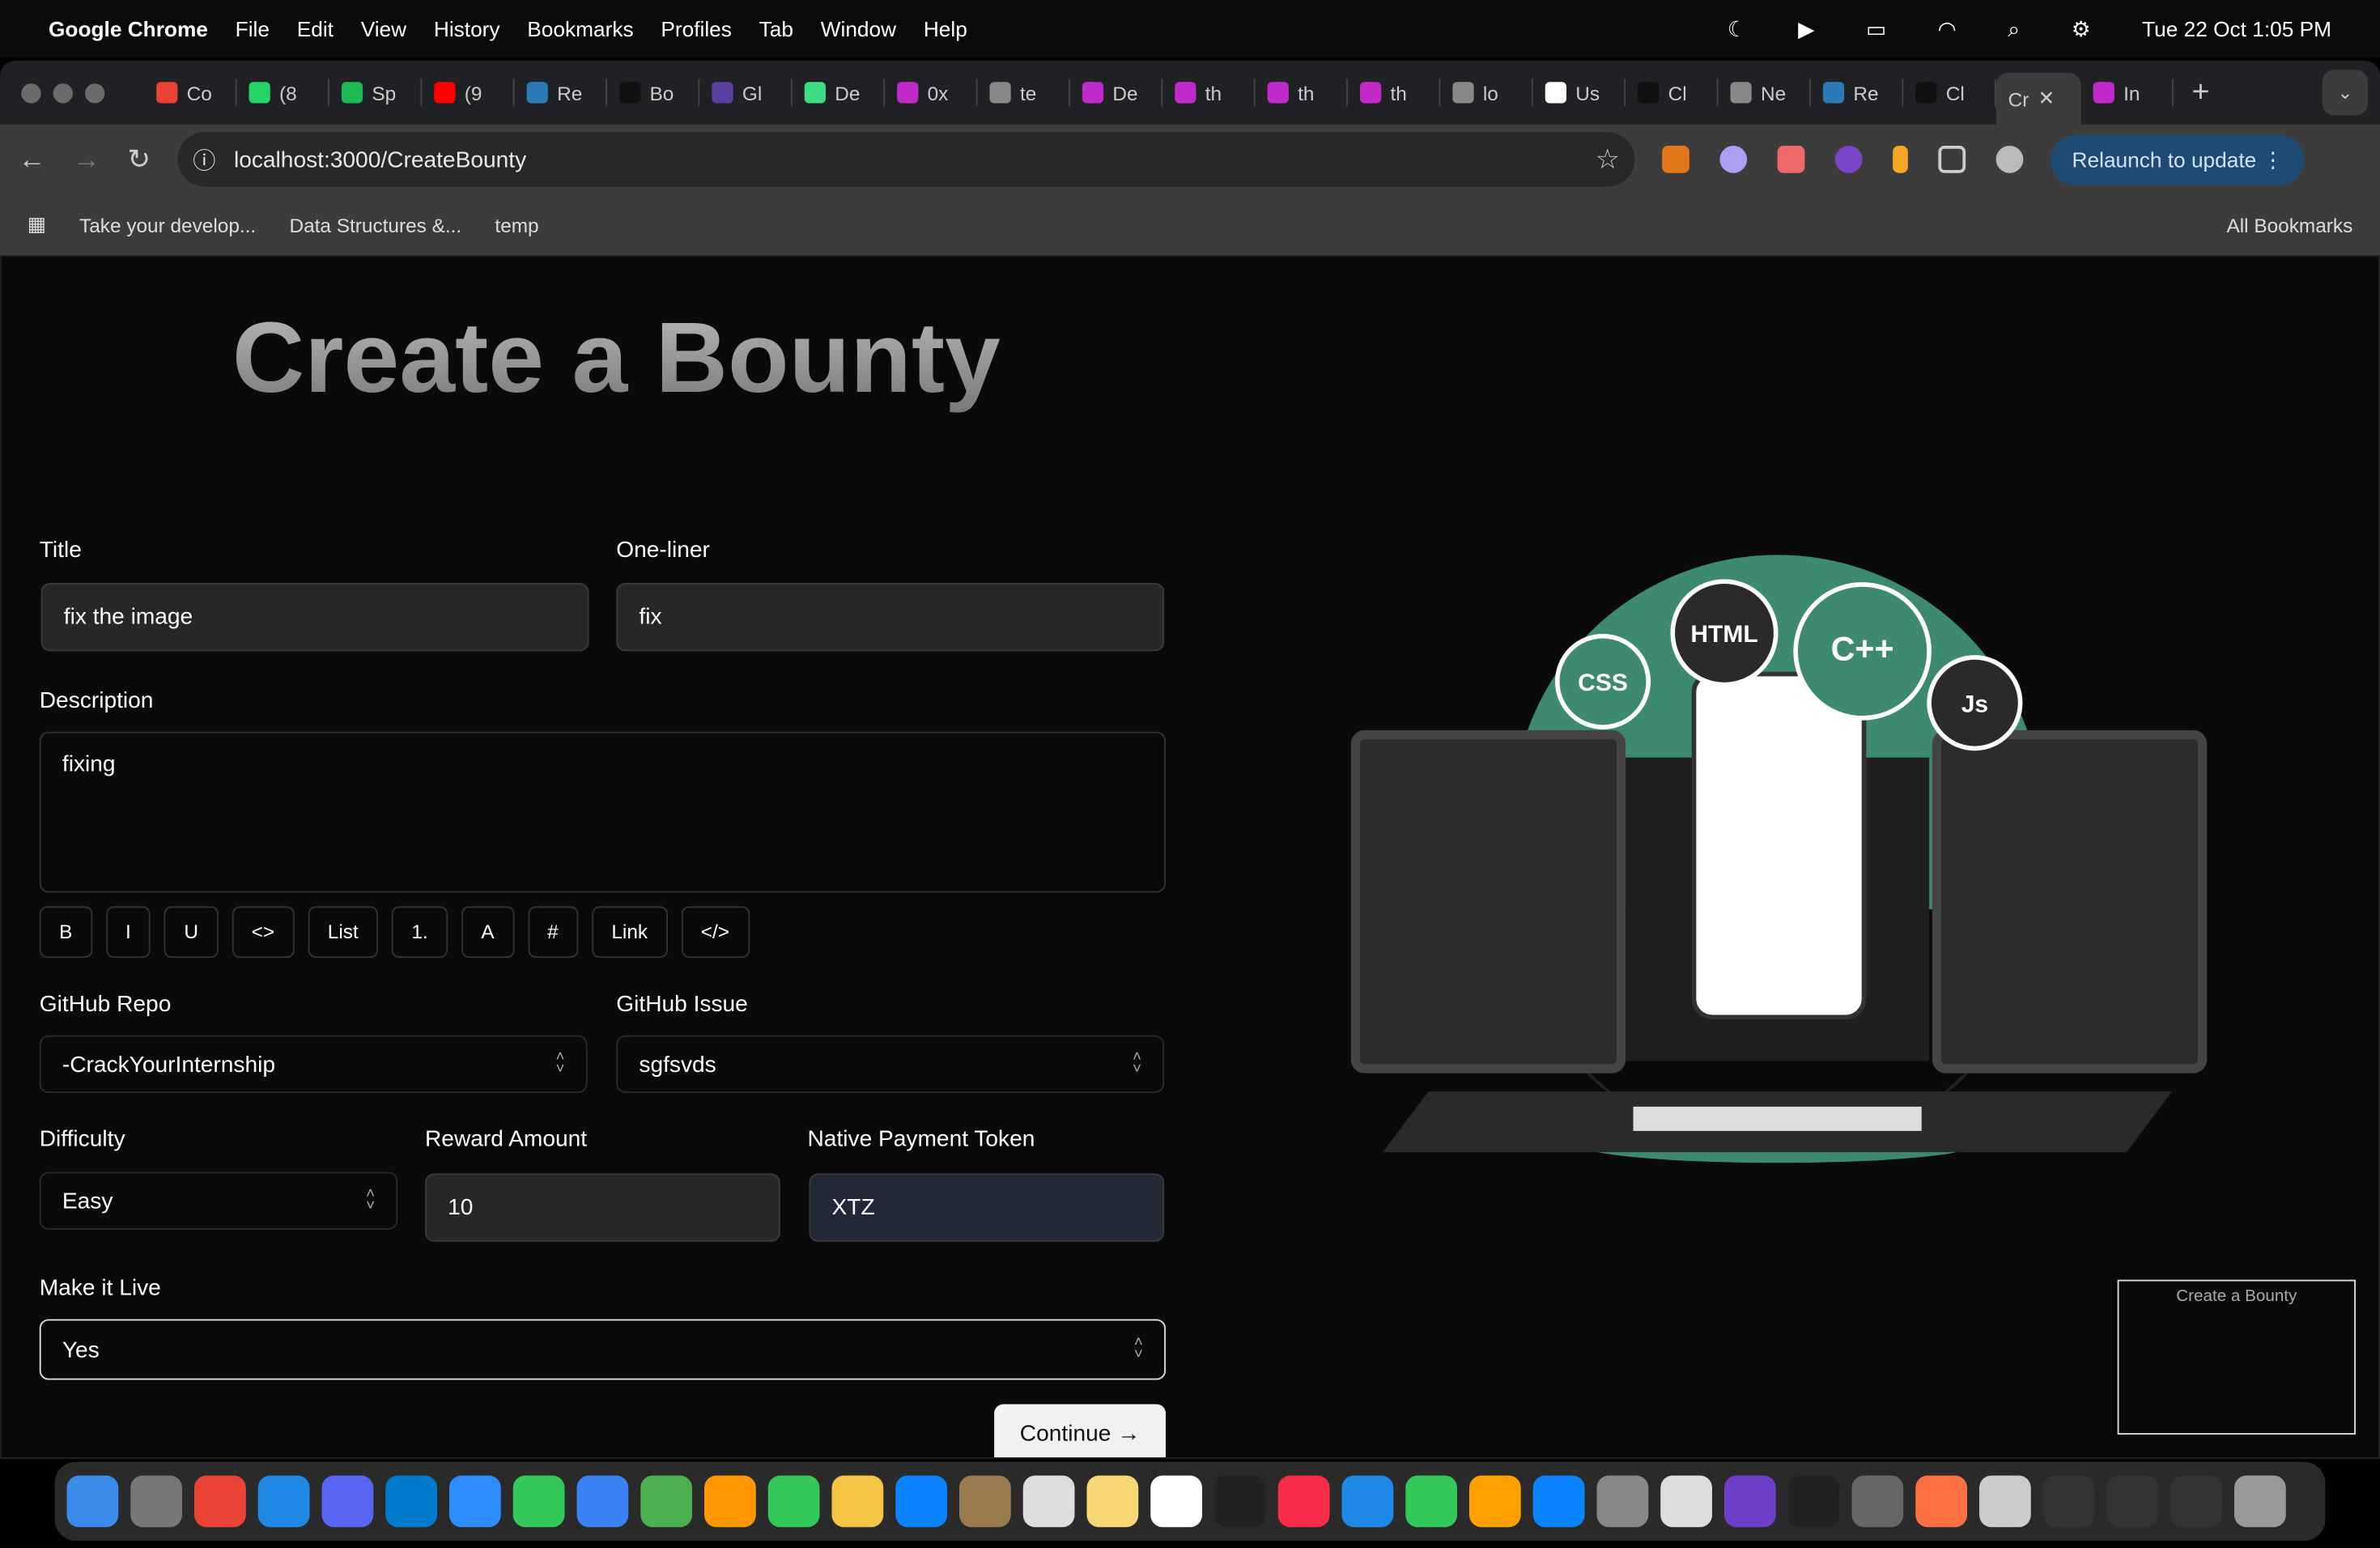 The width and height of the screenshot is (2380, 1548). What do you see at coordinates (140, 159) in the screenshot?
I see `reload-icon: ↻` at bounding box center [140, 159].